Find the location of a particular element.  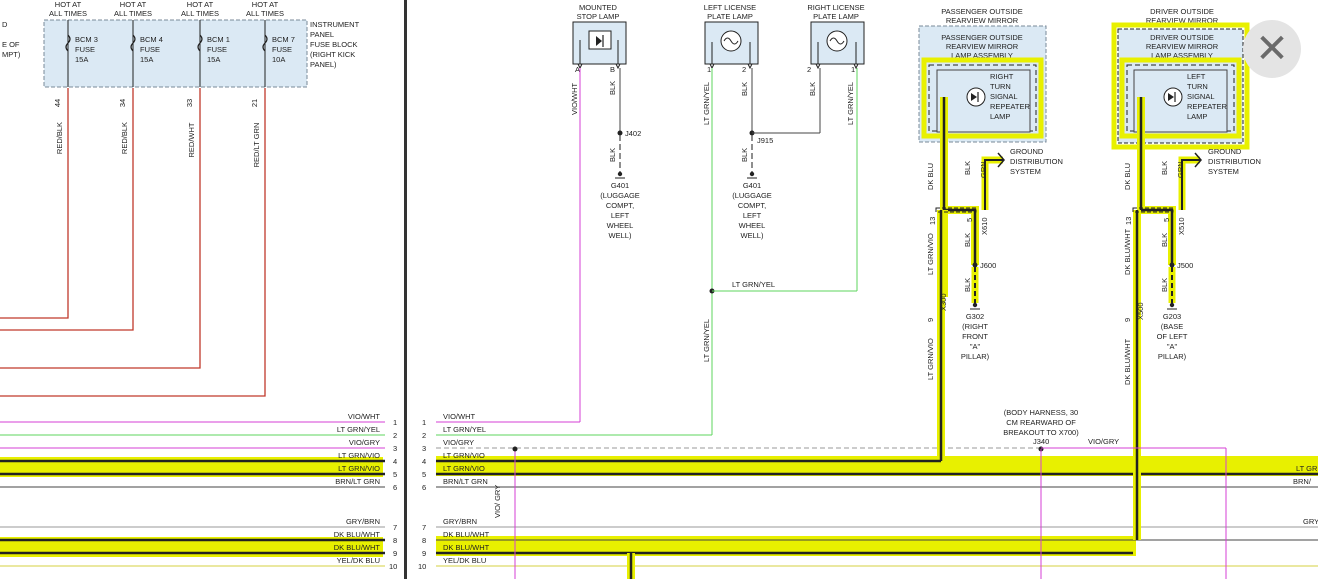

svg-text: FUSE is located at coordinates (150, 49).